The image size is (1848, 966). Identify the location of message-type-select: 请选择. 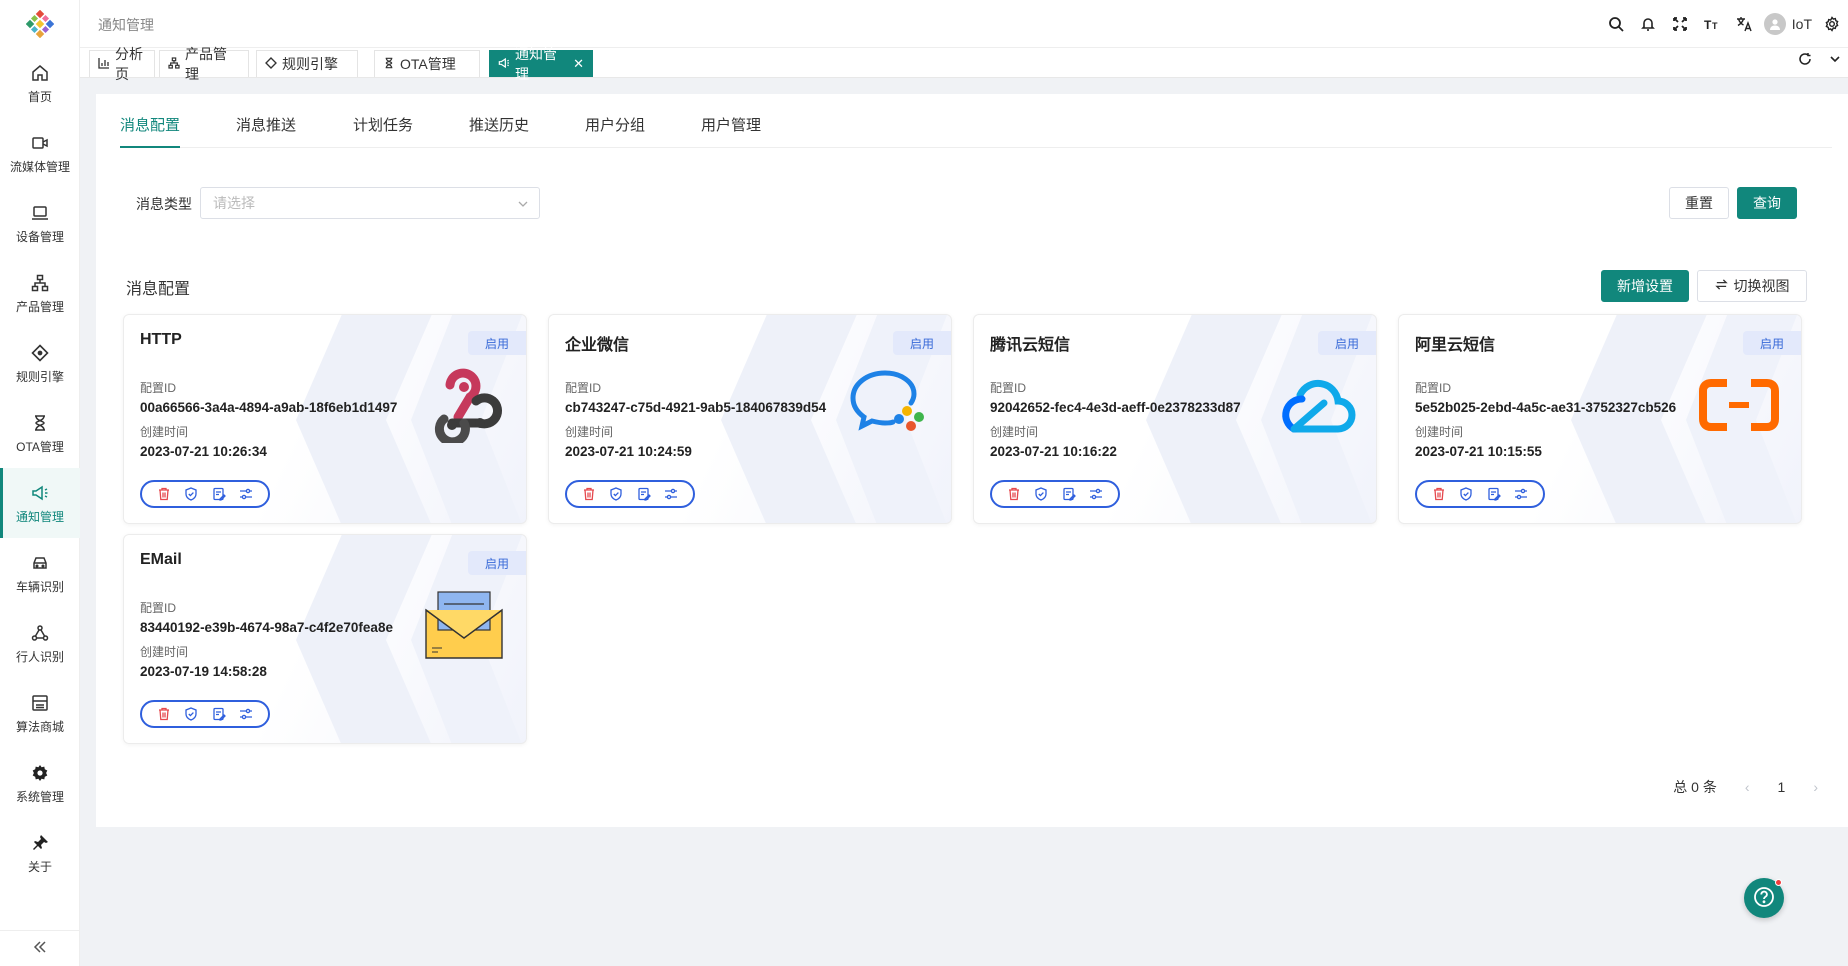
(370, 203).